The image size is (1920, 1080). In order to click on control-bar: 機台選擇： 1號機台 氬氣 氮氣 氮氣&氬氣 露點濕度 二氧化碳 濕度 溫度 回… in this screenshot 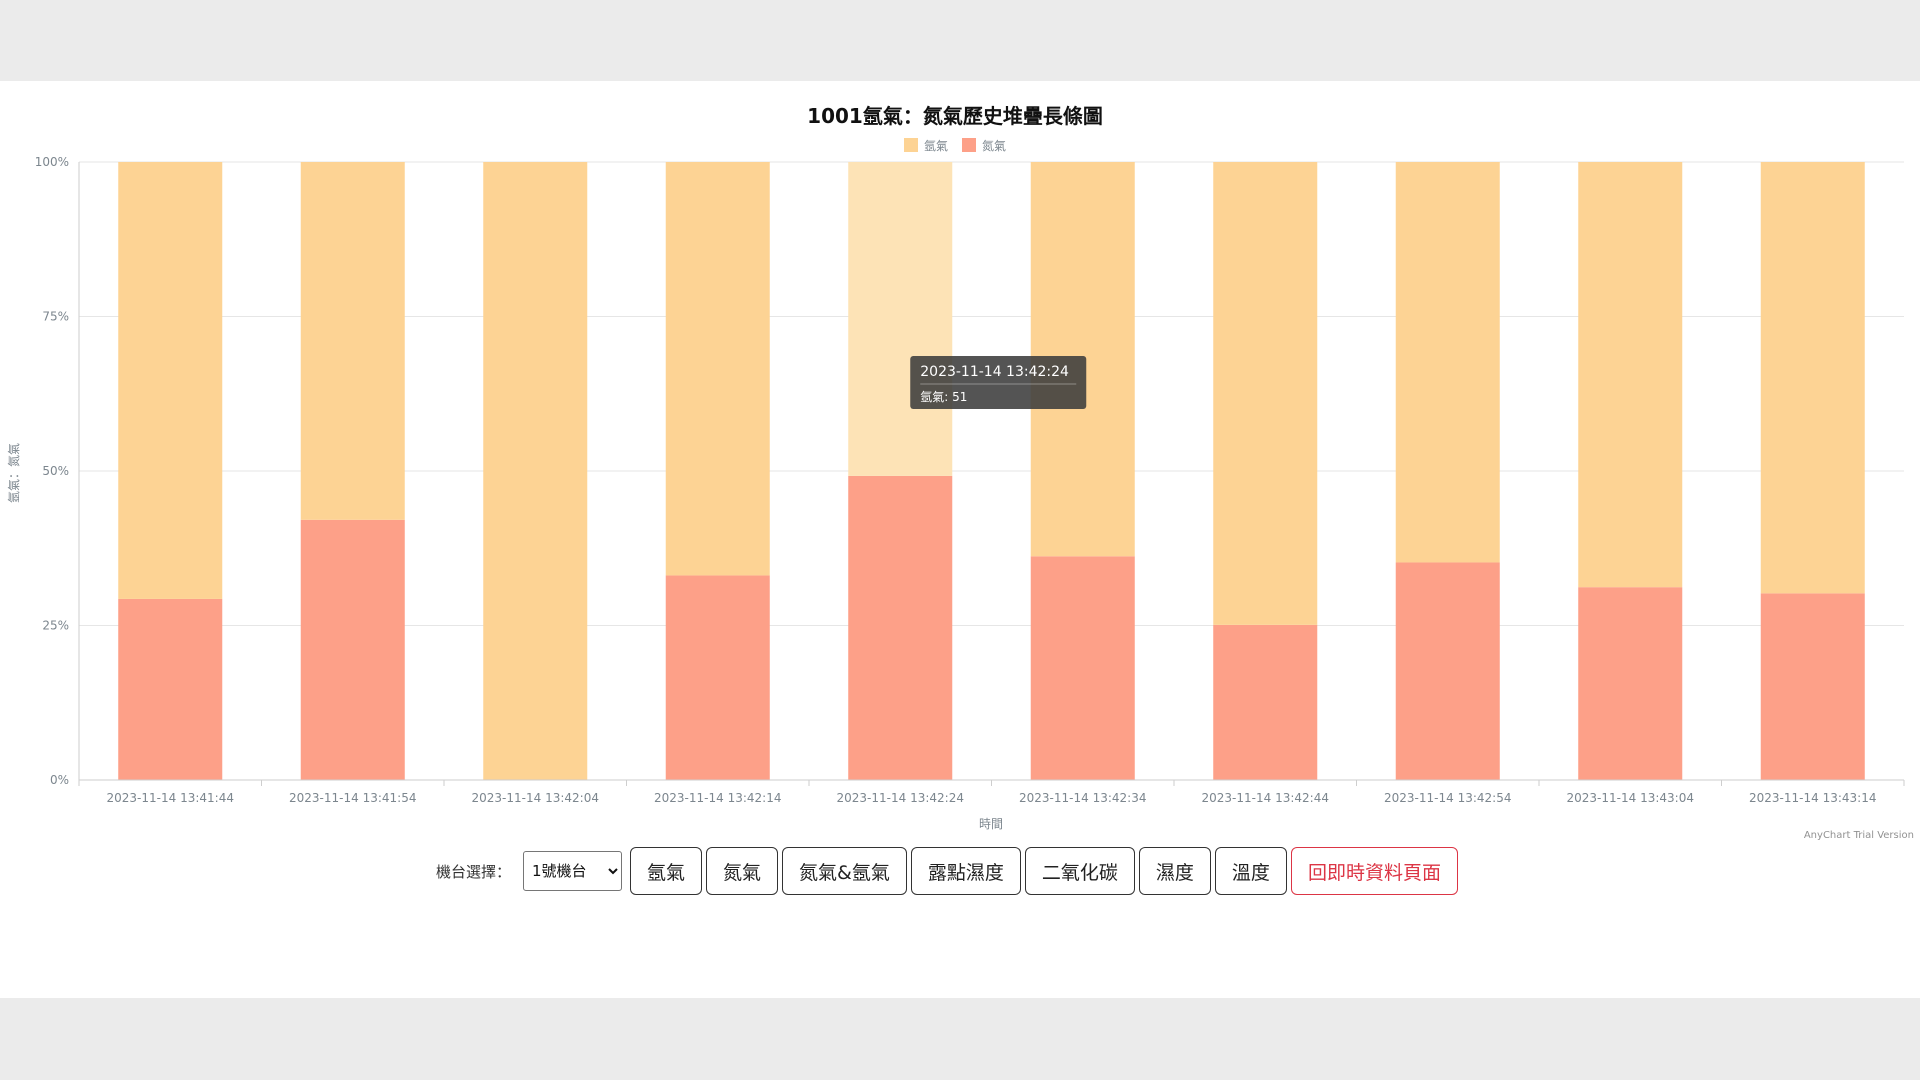, I will do `click(947, 871)`.